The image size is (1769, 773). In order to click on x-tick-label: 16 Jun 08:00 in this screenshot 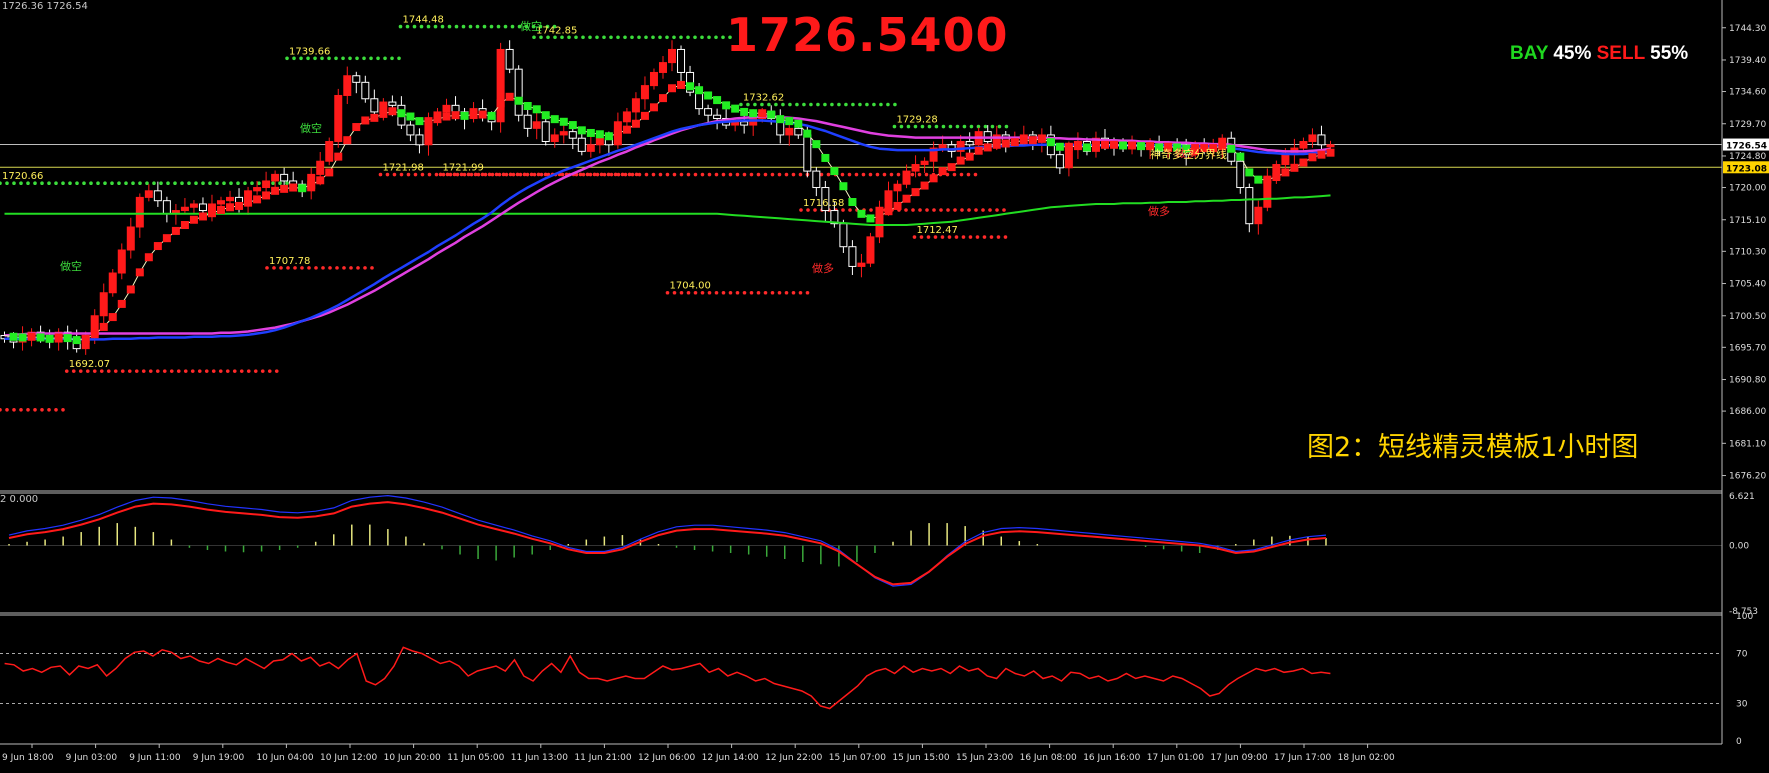, I will do `click(1048, 758)`.